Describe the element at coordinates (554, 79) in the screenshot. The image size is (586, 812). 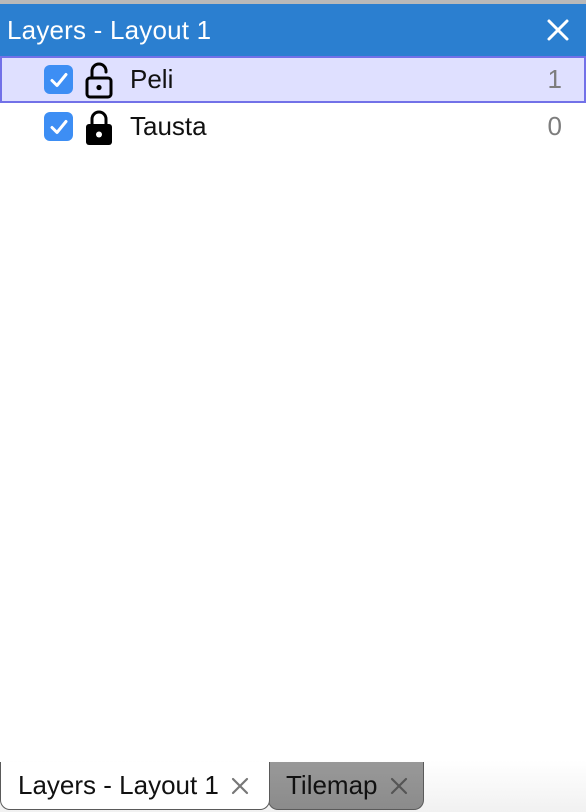
I see `layer-count: 1` at that location.